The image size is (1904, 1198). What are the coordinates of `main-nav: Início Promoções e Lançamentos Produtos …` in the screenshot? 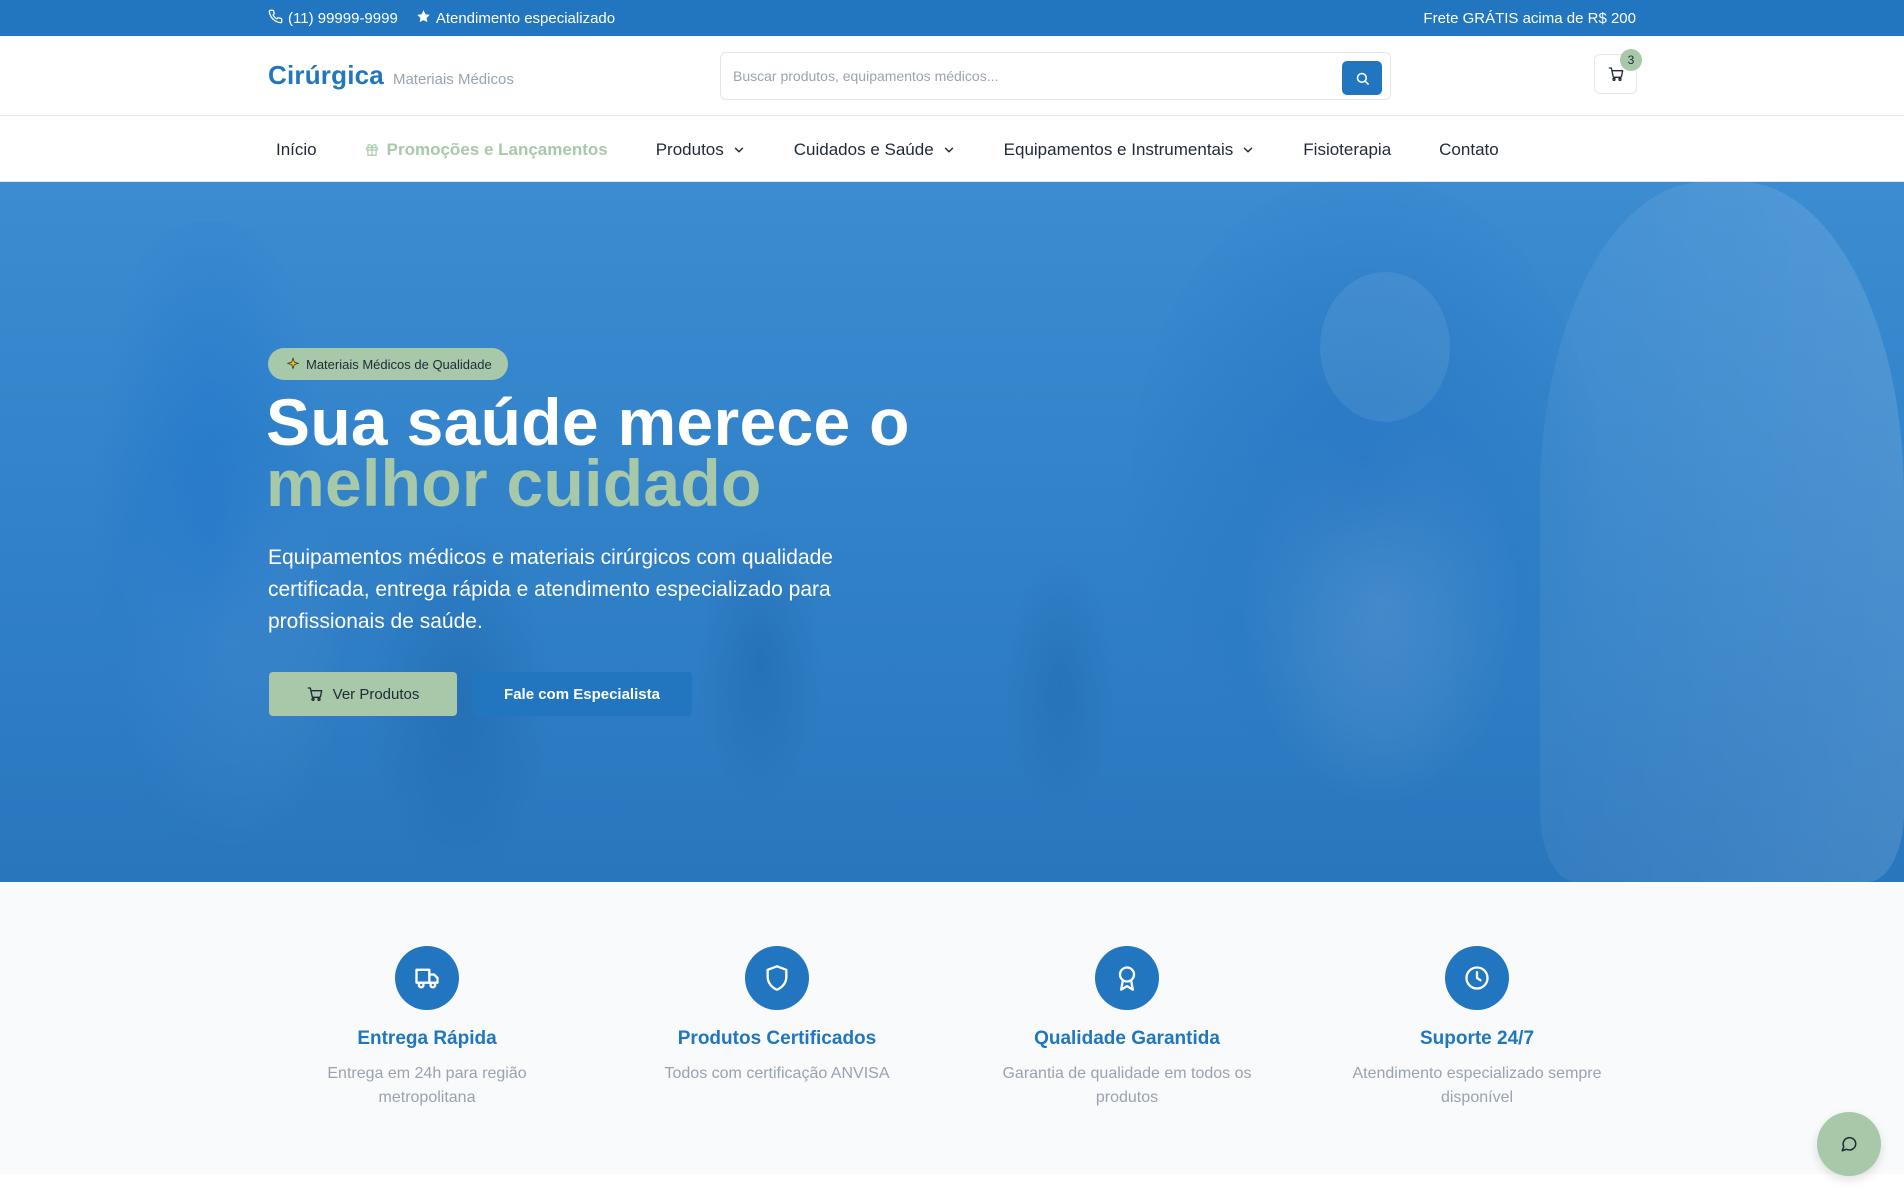 It's located at (952, 149).